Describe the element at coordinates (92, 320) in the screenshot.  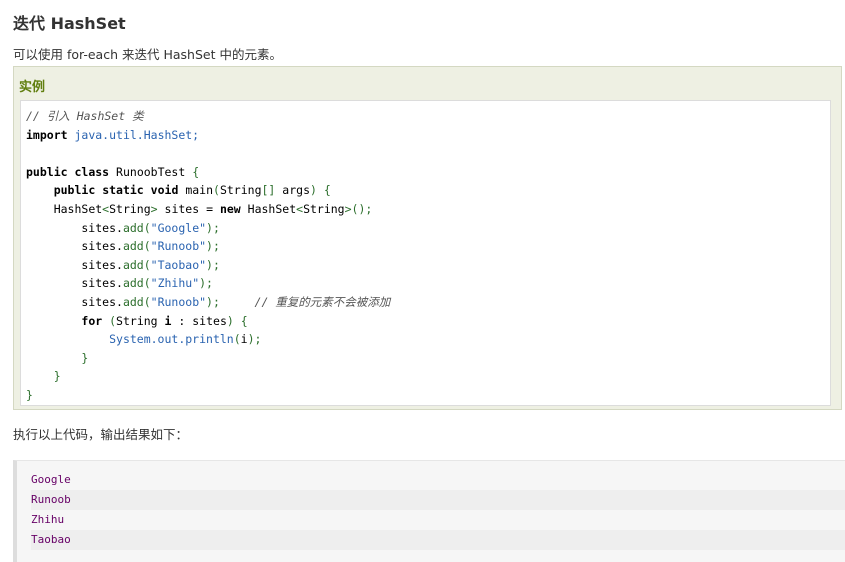
I see `code-keyword: for` at that location.